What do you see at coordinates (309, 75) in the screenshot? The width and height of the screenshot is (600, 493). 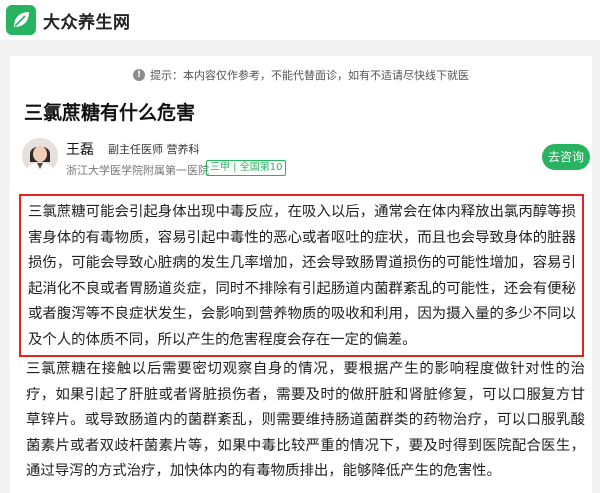 I see `disclaimer-text: 提示：本内容仅作参考，不能代替面诊，如有不适请尽快线下就医` at bounding box center [309, 75].